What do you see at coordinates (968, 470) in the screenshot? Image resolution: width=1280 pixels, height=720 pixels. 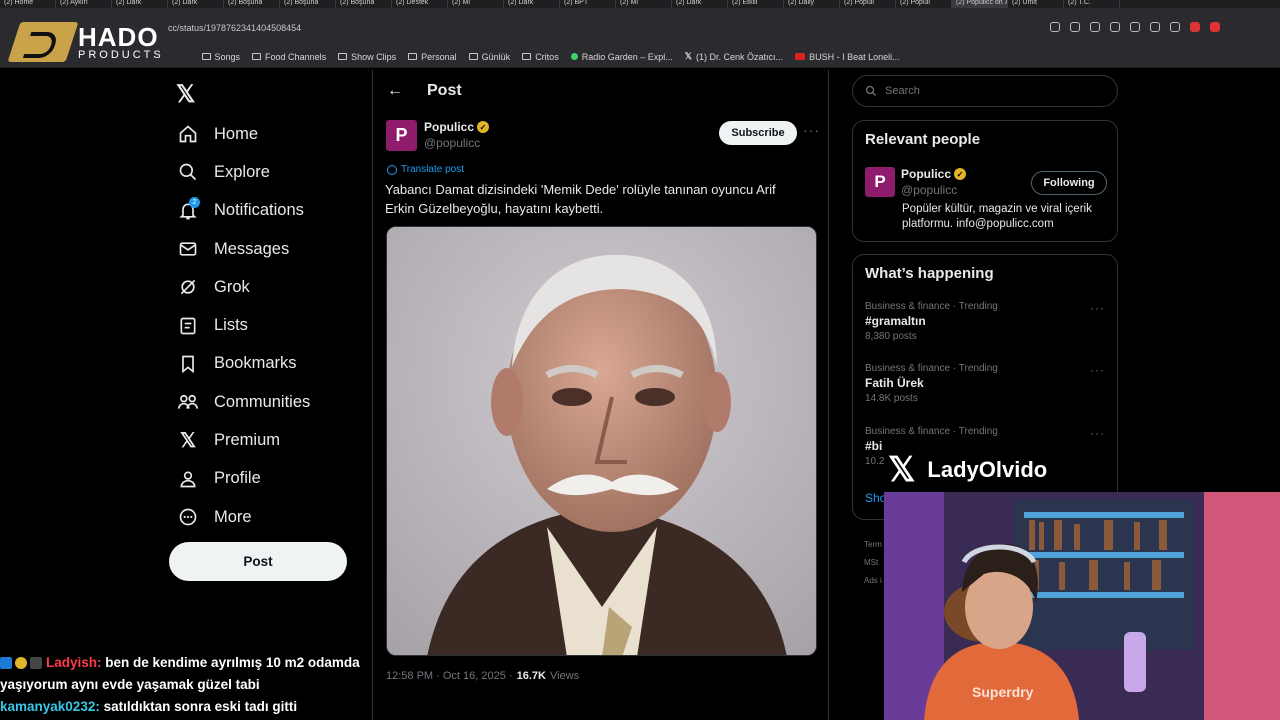 I see `streamer-label: 𝕏 LadyOlvido` at bounding box center [968, 470].